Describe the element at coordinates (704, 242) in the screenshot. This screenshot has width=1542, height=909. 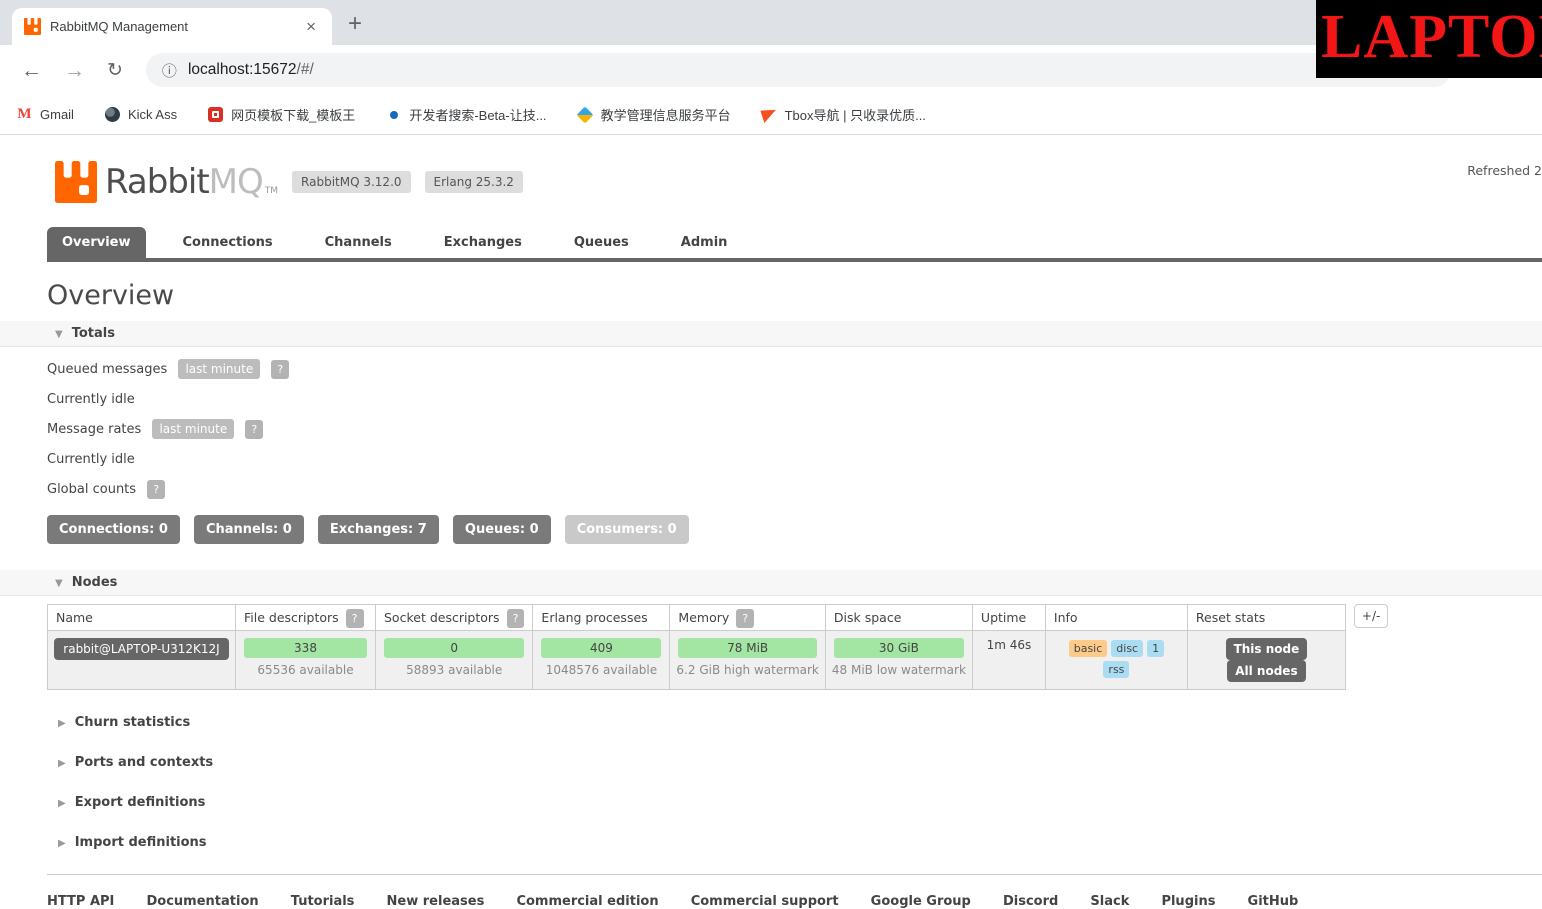
I see `tab-admin: Admin` at that location.